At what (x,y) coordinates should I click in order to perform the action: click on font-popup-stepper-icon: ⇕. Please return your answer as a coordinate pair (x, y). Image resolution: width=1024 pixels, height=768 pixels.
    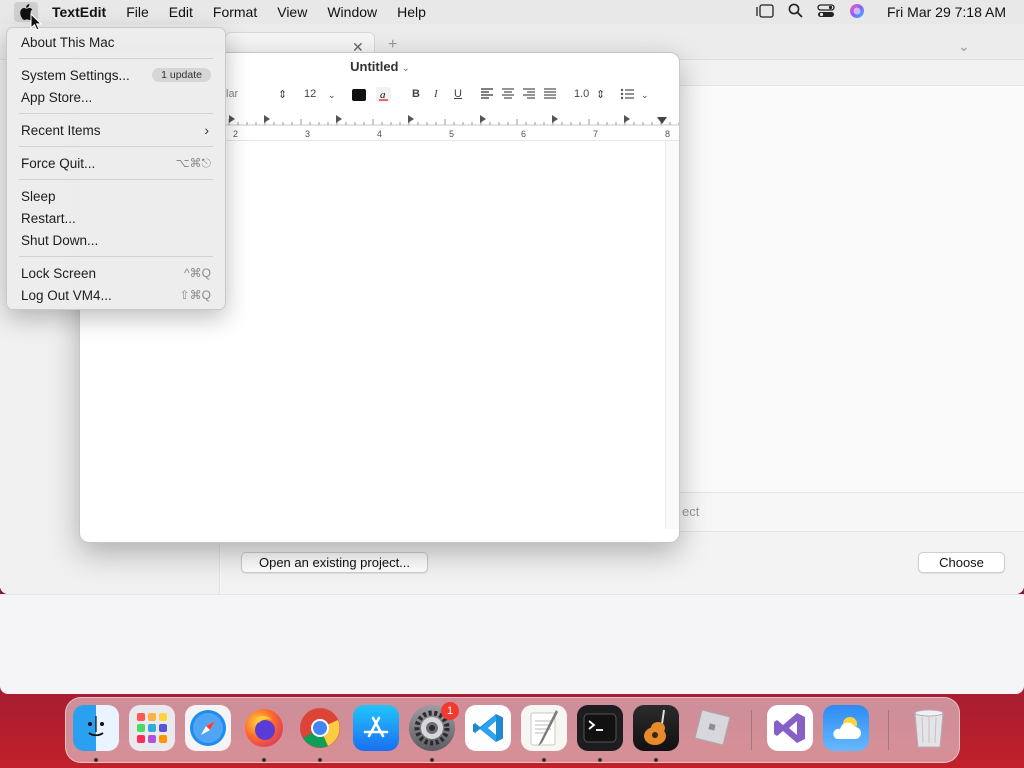
    Looking at the image, I should click on (282, 94).